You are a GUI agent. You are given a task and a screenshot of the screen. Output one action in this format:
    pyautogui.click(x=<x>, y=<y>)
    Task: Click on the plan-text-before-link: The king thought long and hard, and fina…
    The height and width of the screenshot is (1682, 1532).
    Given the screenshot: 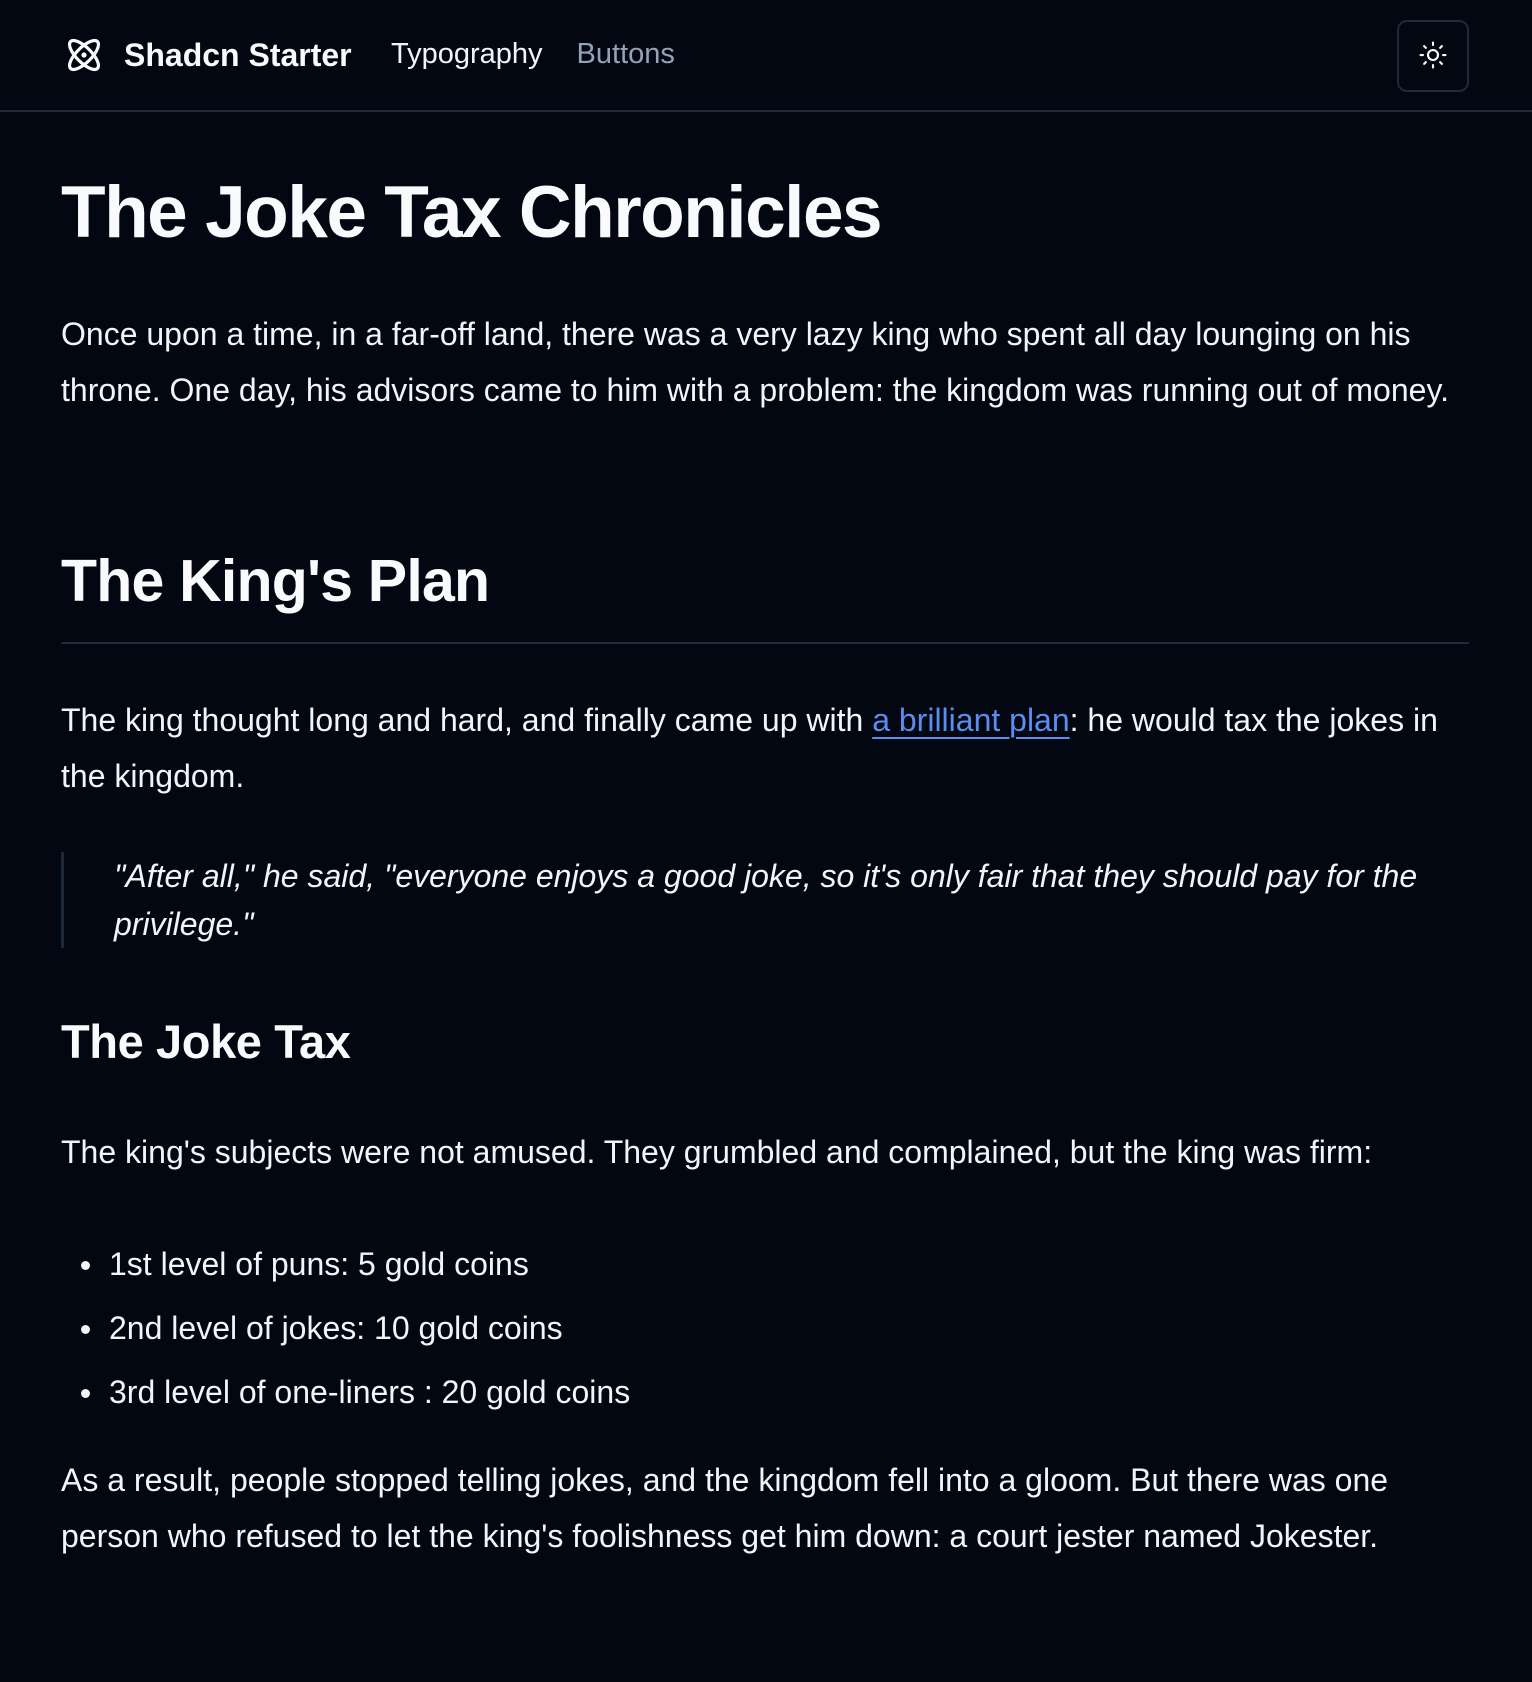 What is the action you would take?
    pyautogui.click(x=467, y=720)
    